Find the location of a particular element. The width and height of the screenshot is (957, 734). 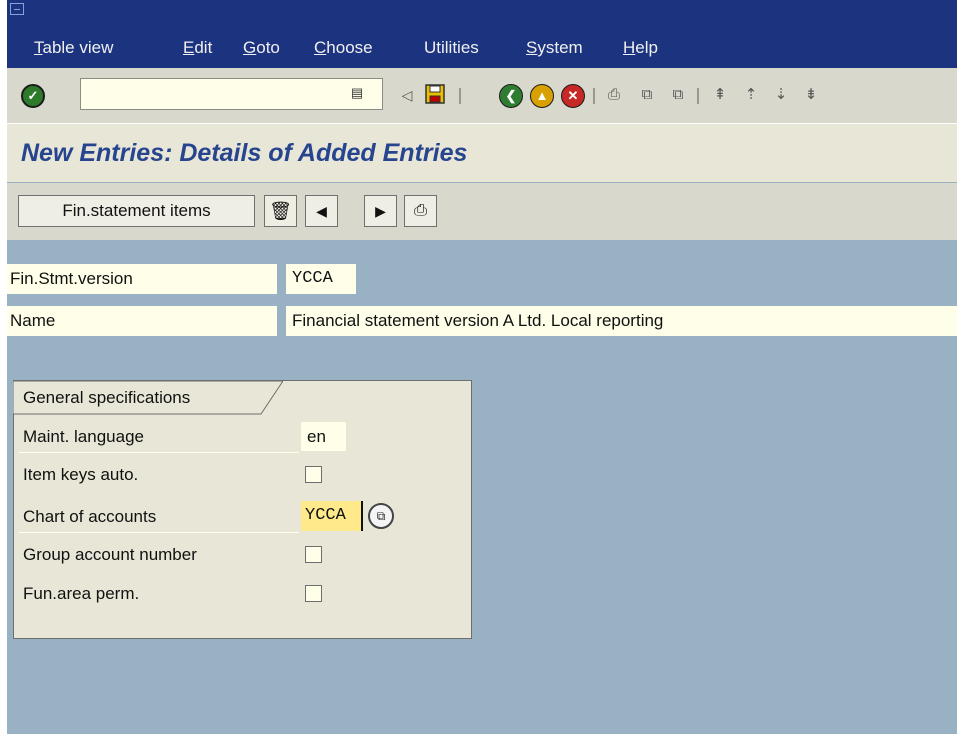

previous-entry-icon: ◀ is located at coordinates (321, 211).